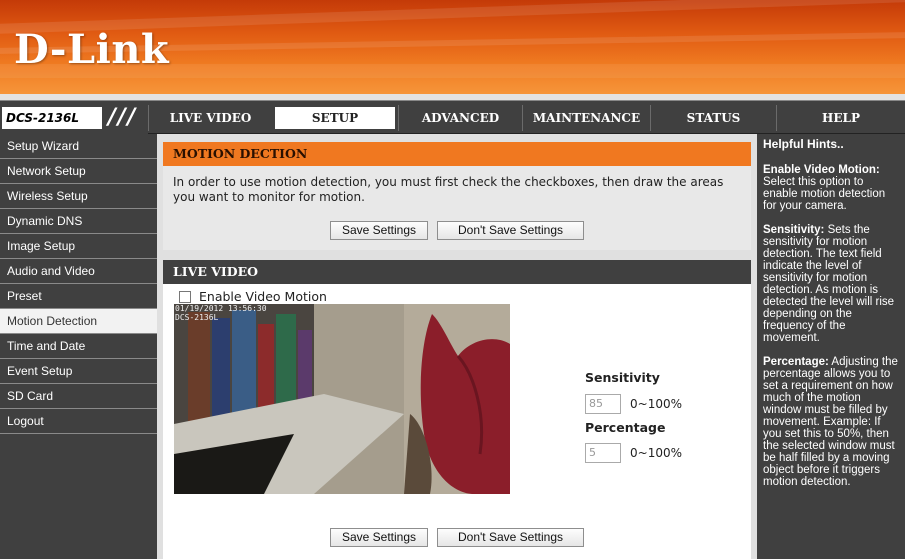  I want to click on live-video-feed: 01/19/2012 13:56:30 DCS-2136L, so click(342, 399).